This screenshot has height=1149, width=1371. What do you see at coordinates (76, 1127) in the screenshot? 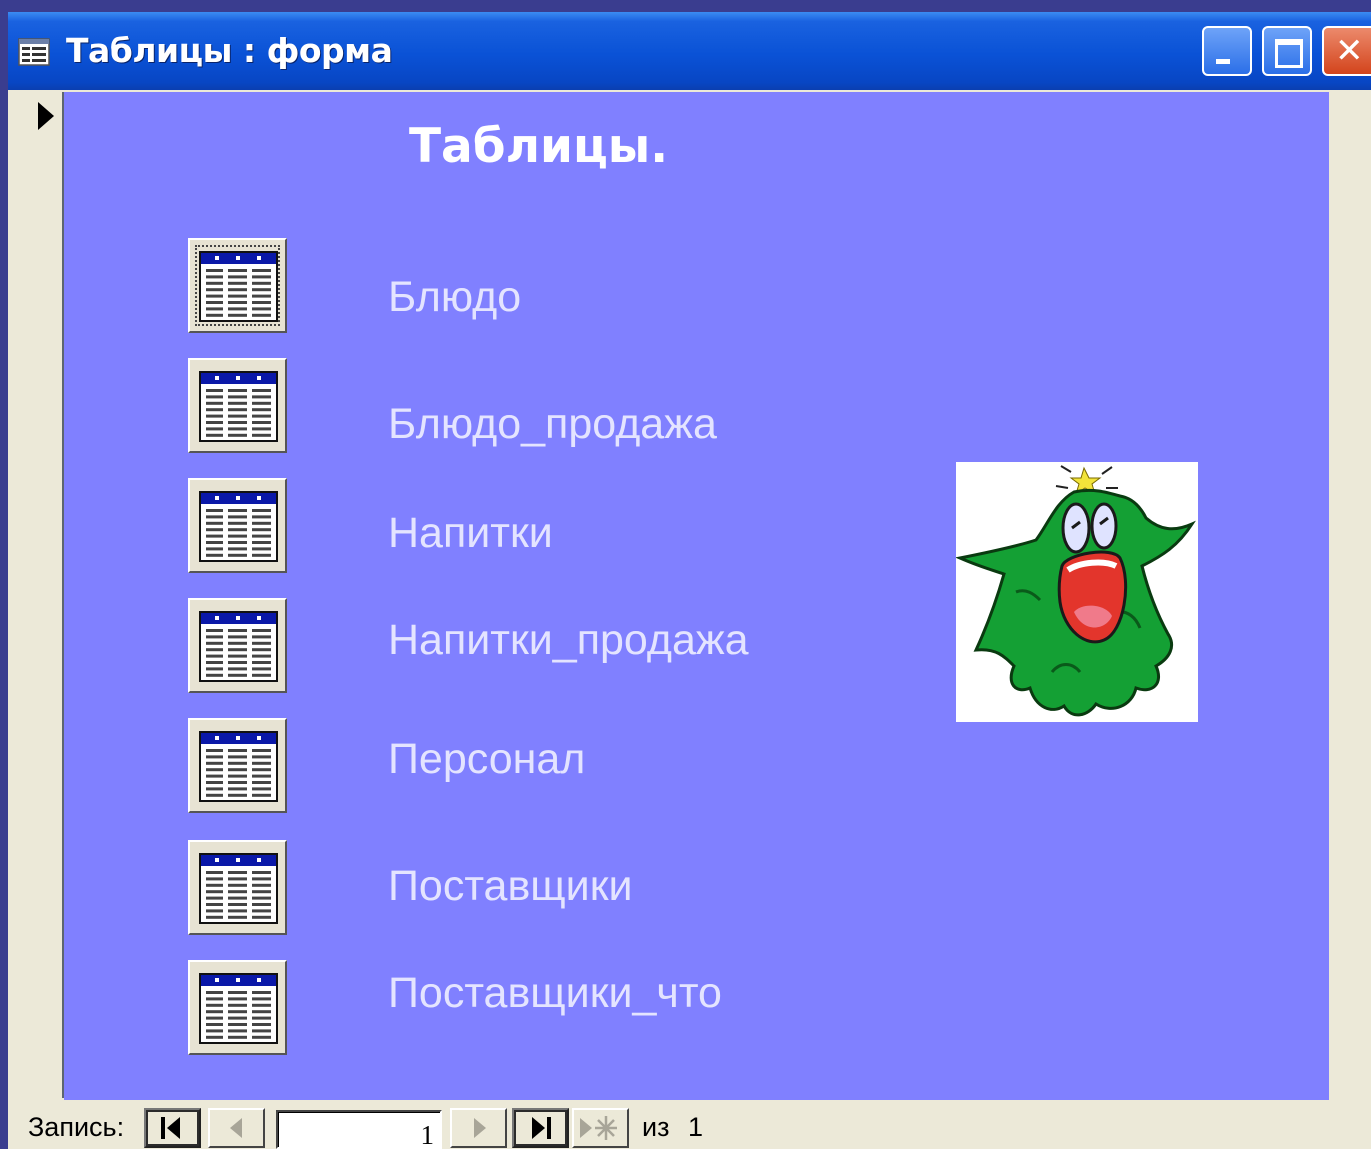
I see `record-label: Запись:` at bounding box center [76, 1127].